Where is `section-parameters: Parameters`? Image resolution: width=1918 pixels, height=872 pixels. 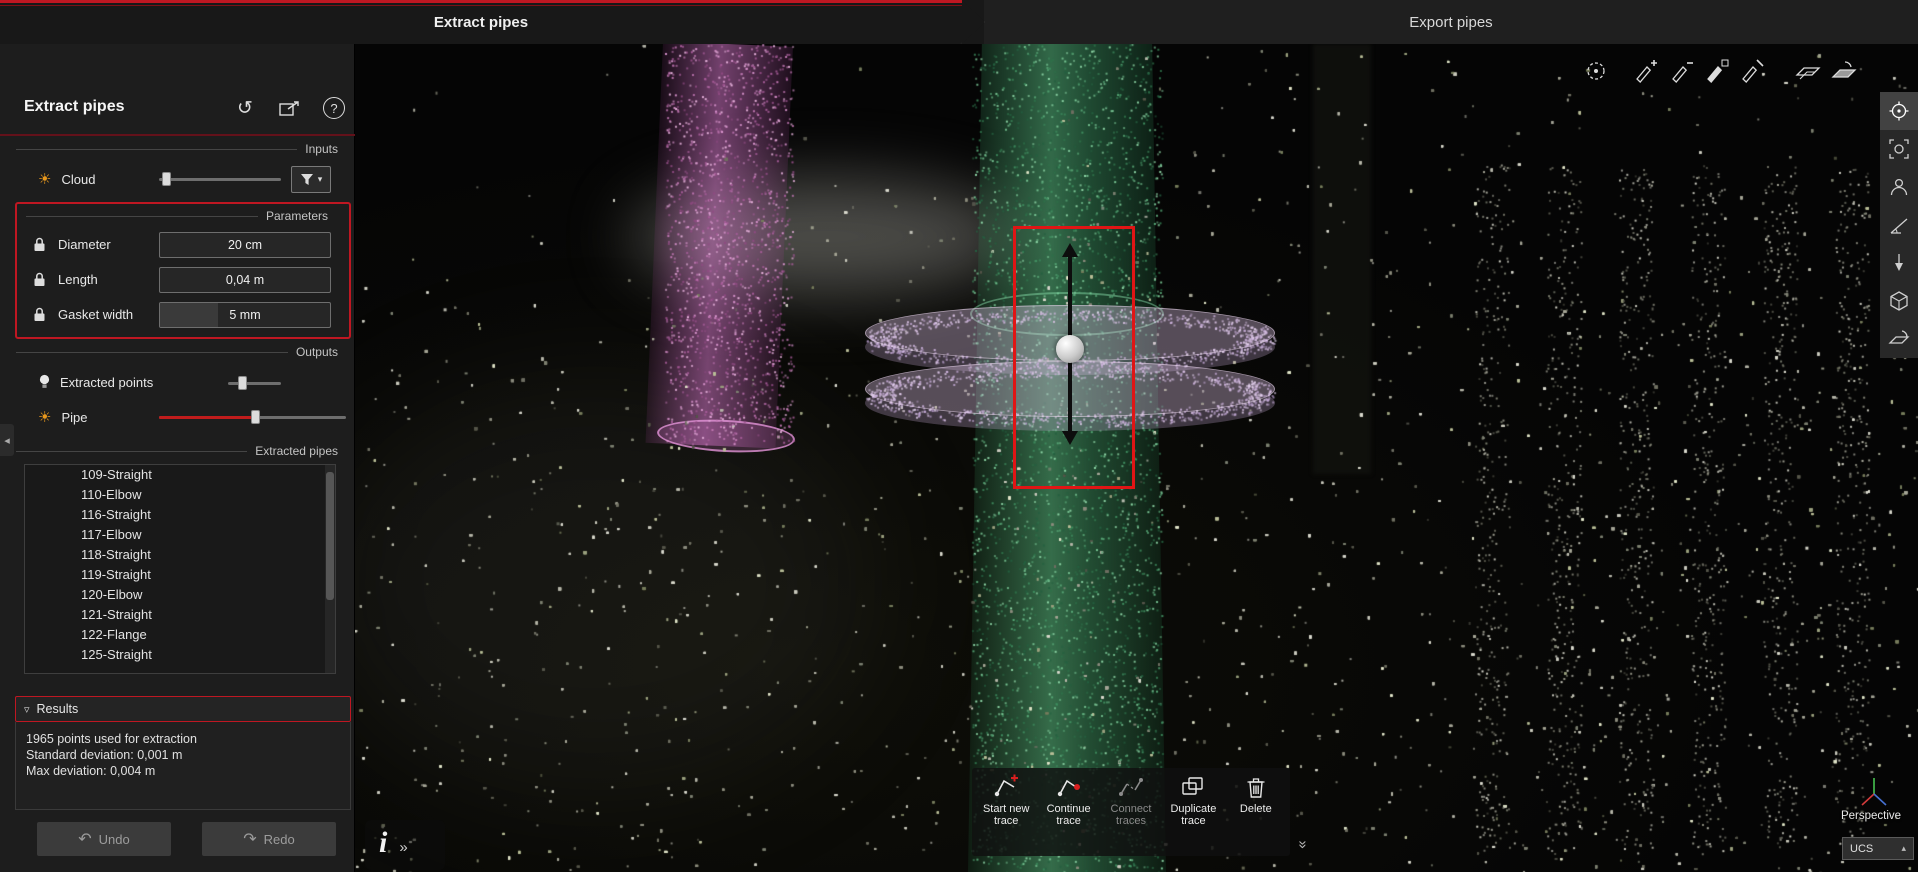 section-parameters: Parameters is located at coordinates (177, 216).